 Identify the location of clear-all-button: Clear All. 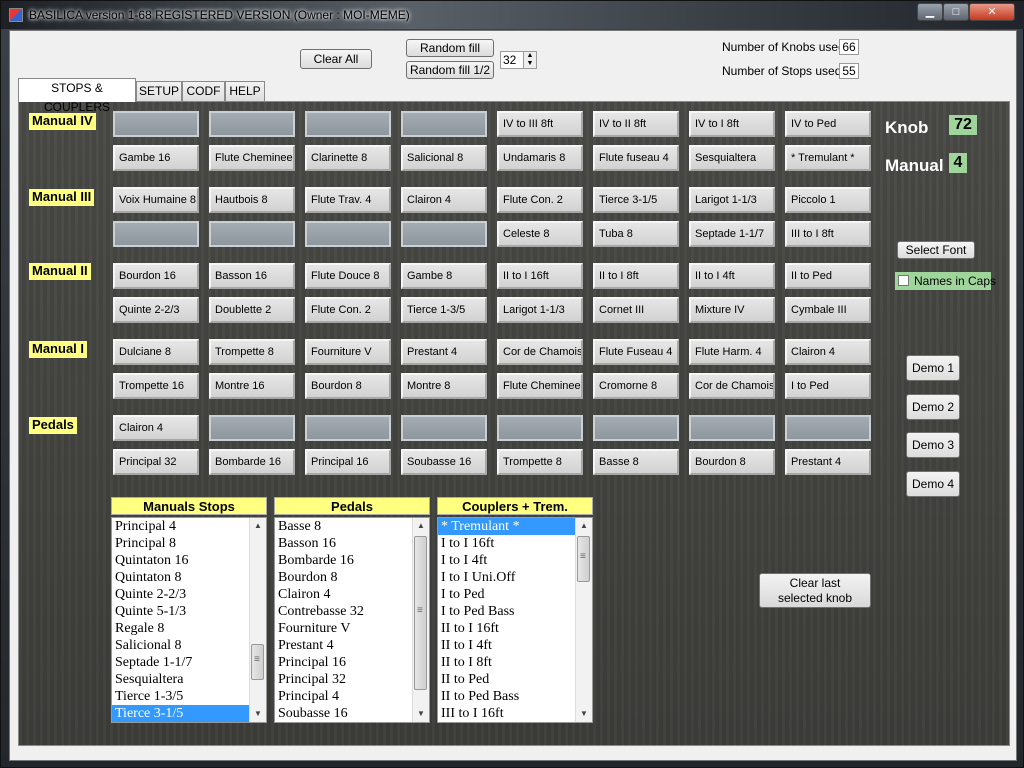
(336, 59).